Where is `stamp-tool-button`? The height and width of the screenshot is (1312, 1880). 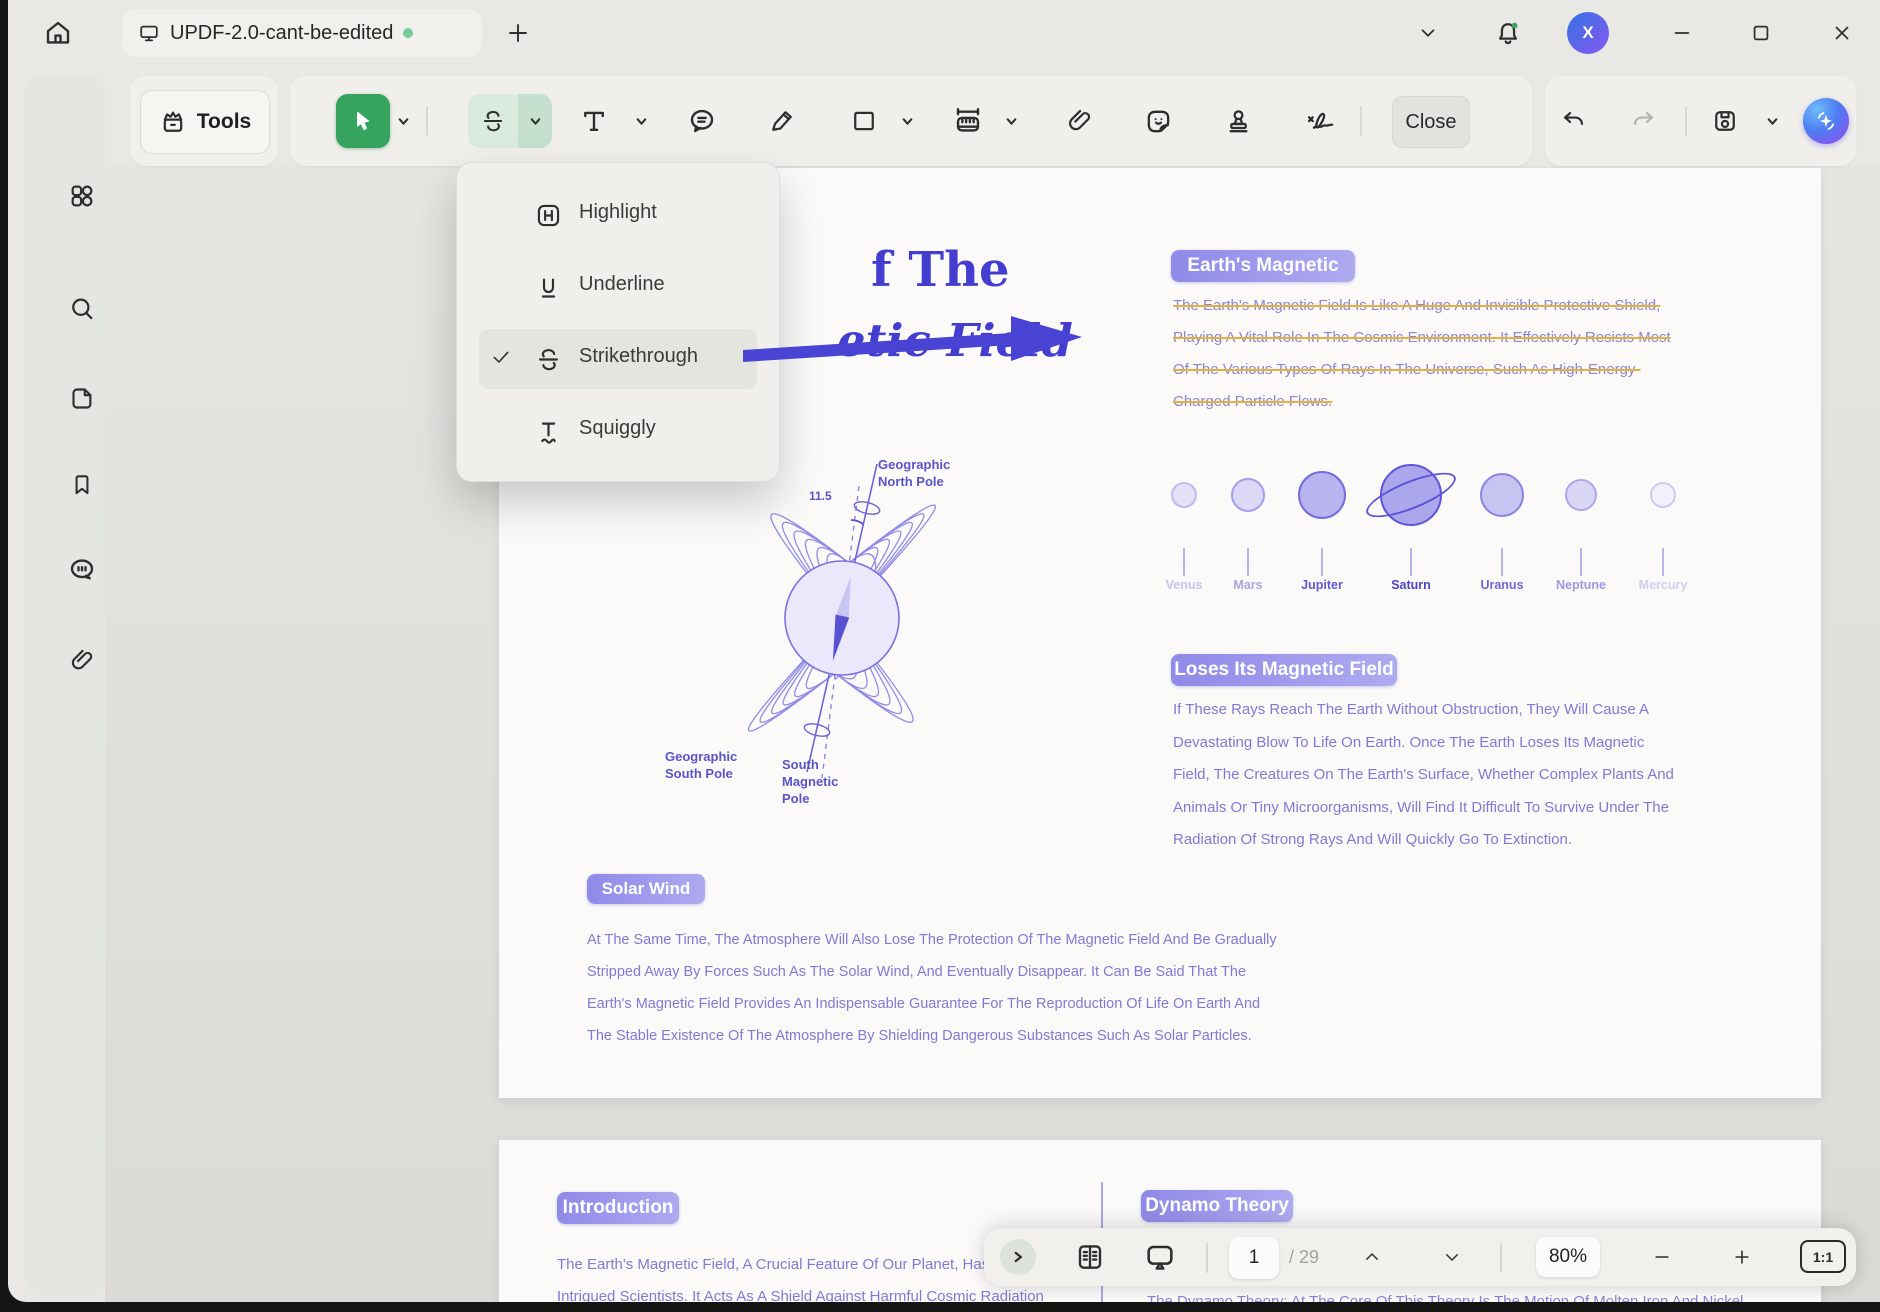 stamp-tool-button is located at coordinates (1238, 121).